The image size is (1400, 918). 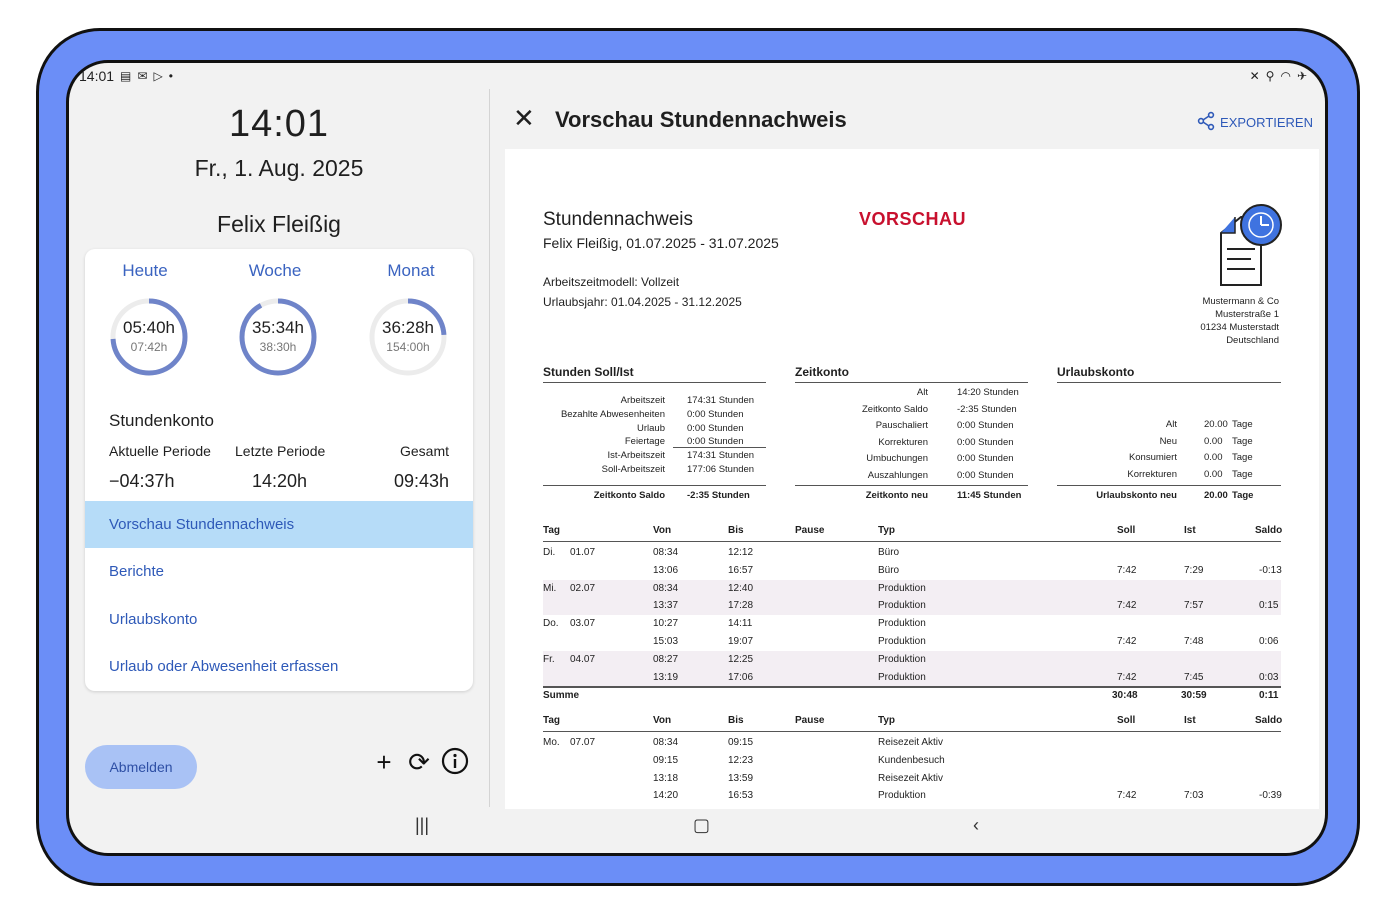 I want to click on soll_ist-row-value: 0:00 Stunden, so click(x=715, y=414).